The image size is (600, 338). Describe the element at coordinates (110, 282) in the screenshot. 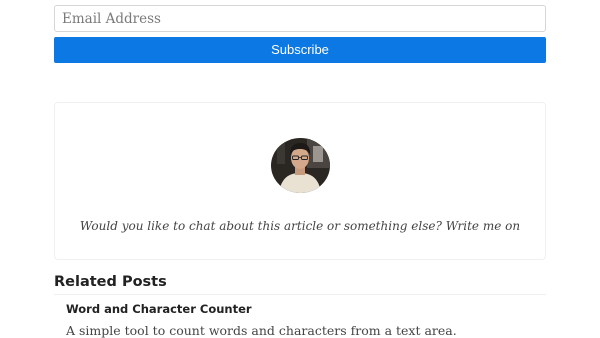

I see `related-posts-heading: Related Posts` at that location.